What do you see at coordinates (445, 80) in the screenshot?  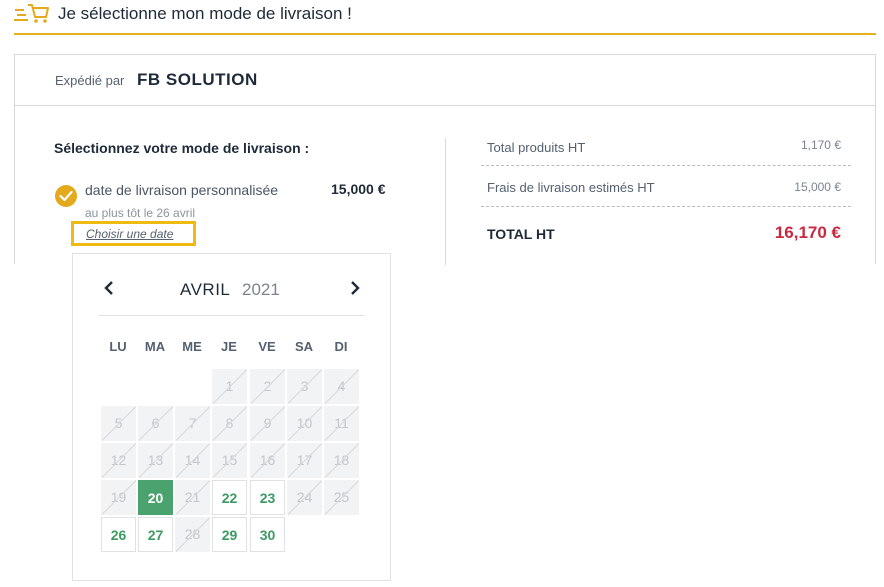 I see `seller-header: Expédié par FB SOLUTION` at bounding box center [445, 80].